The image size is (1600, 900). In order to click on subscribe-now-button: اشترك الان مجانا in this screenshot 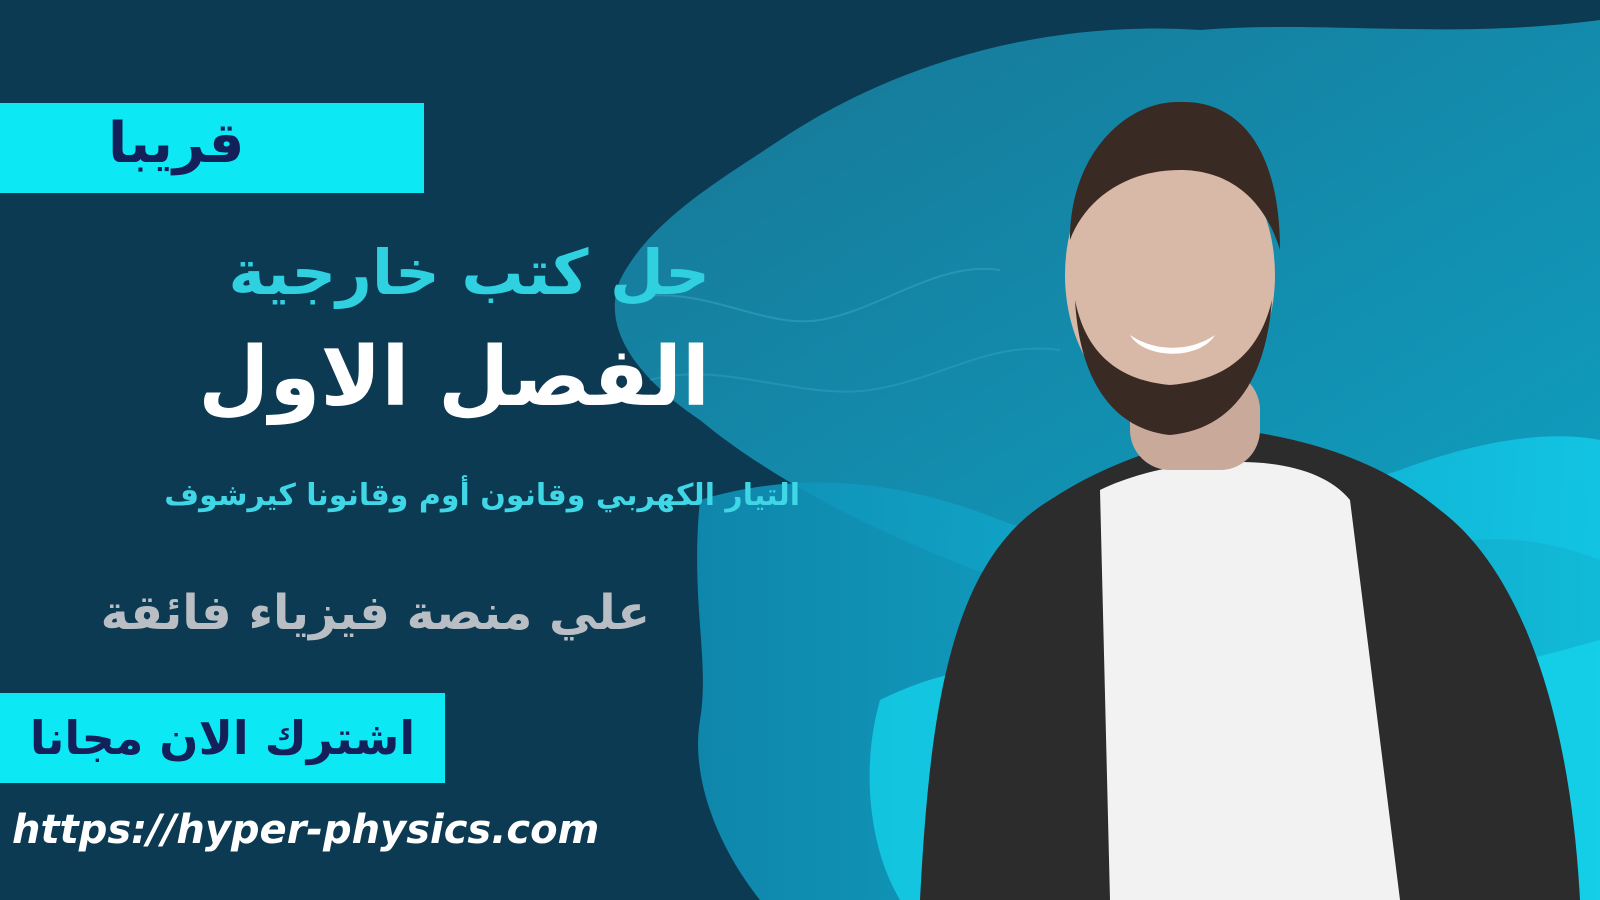, I will do `click(222, 738)`.